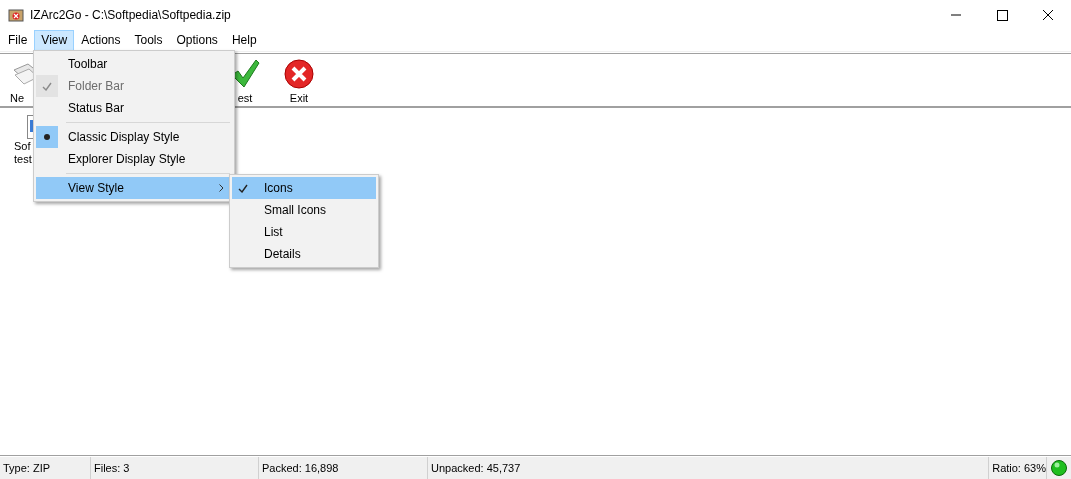  Describe the element at coordinates (18, 40) in the screenshot. I see `menu-item: File` at that location.